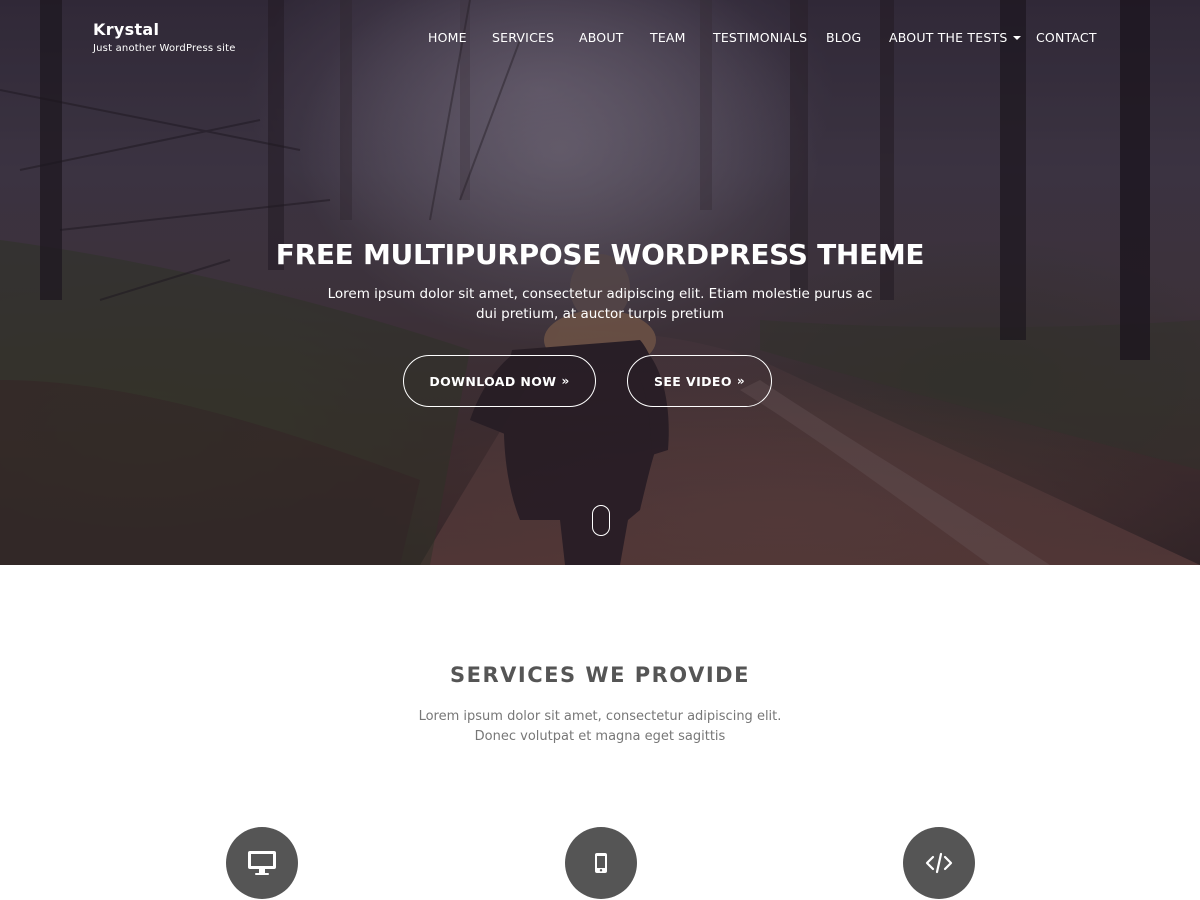  I want to click on nav-item-contact: CONTACT, so click(1066, 37).